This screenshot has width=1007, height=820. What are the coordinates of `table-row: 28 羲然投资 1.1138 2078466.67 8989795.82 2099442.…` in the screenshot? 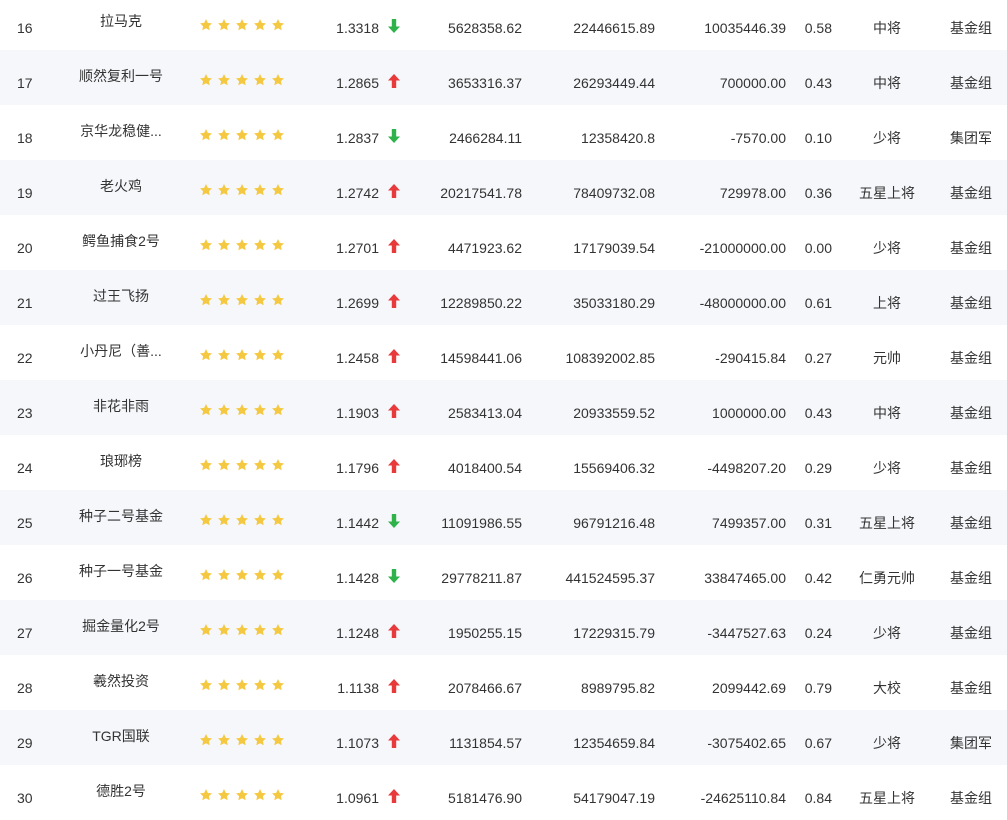 It's located at (503, 682).